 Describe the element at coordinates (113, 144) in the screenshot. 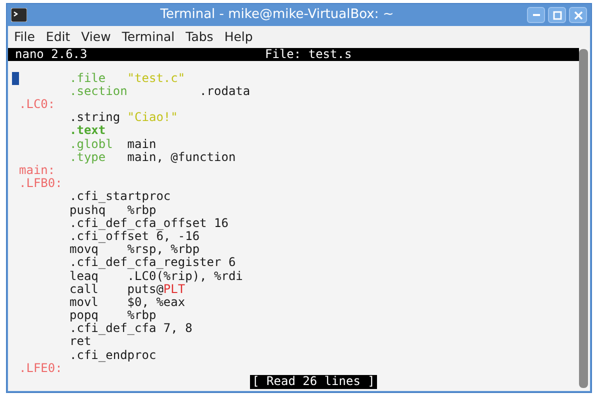

I see `code-line: .globl main` at that location.